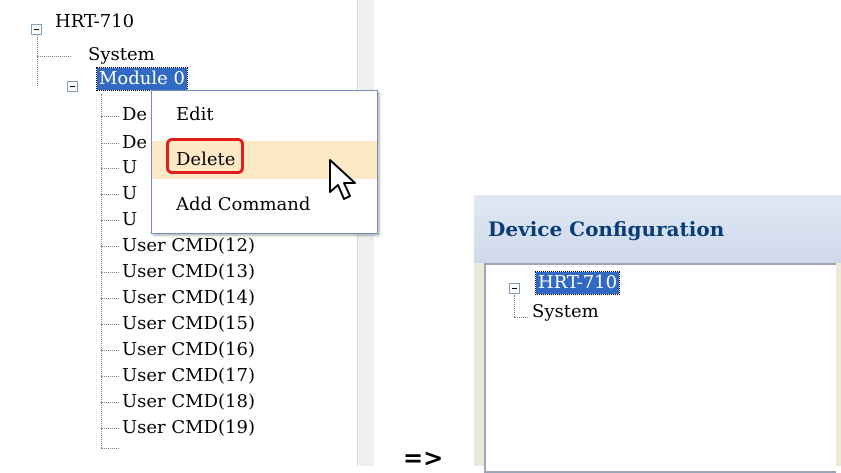 Image resolution: width=841 pixels, height=473 pixels. What do you see at coordinates (606, 229) in the screenshot?
I see `window-title: Device Configuration` at bounding box center [606, 229].